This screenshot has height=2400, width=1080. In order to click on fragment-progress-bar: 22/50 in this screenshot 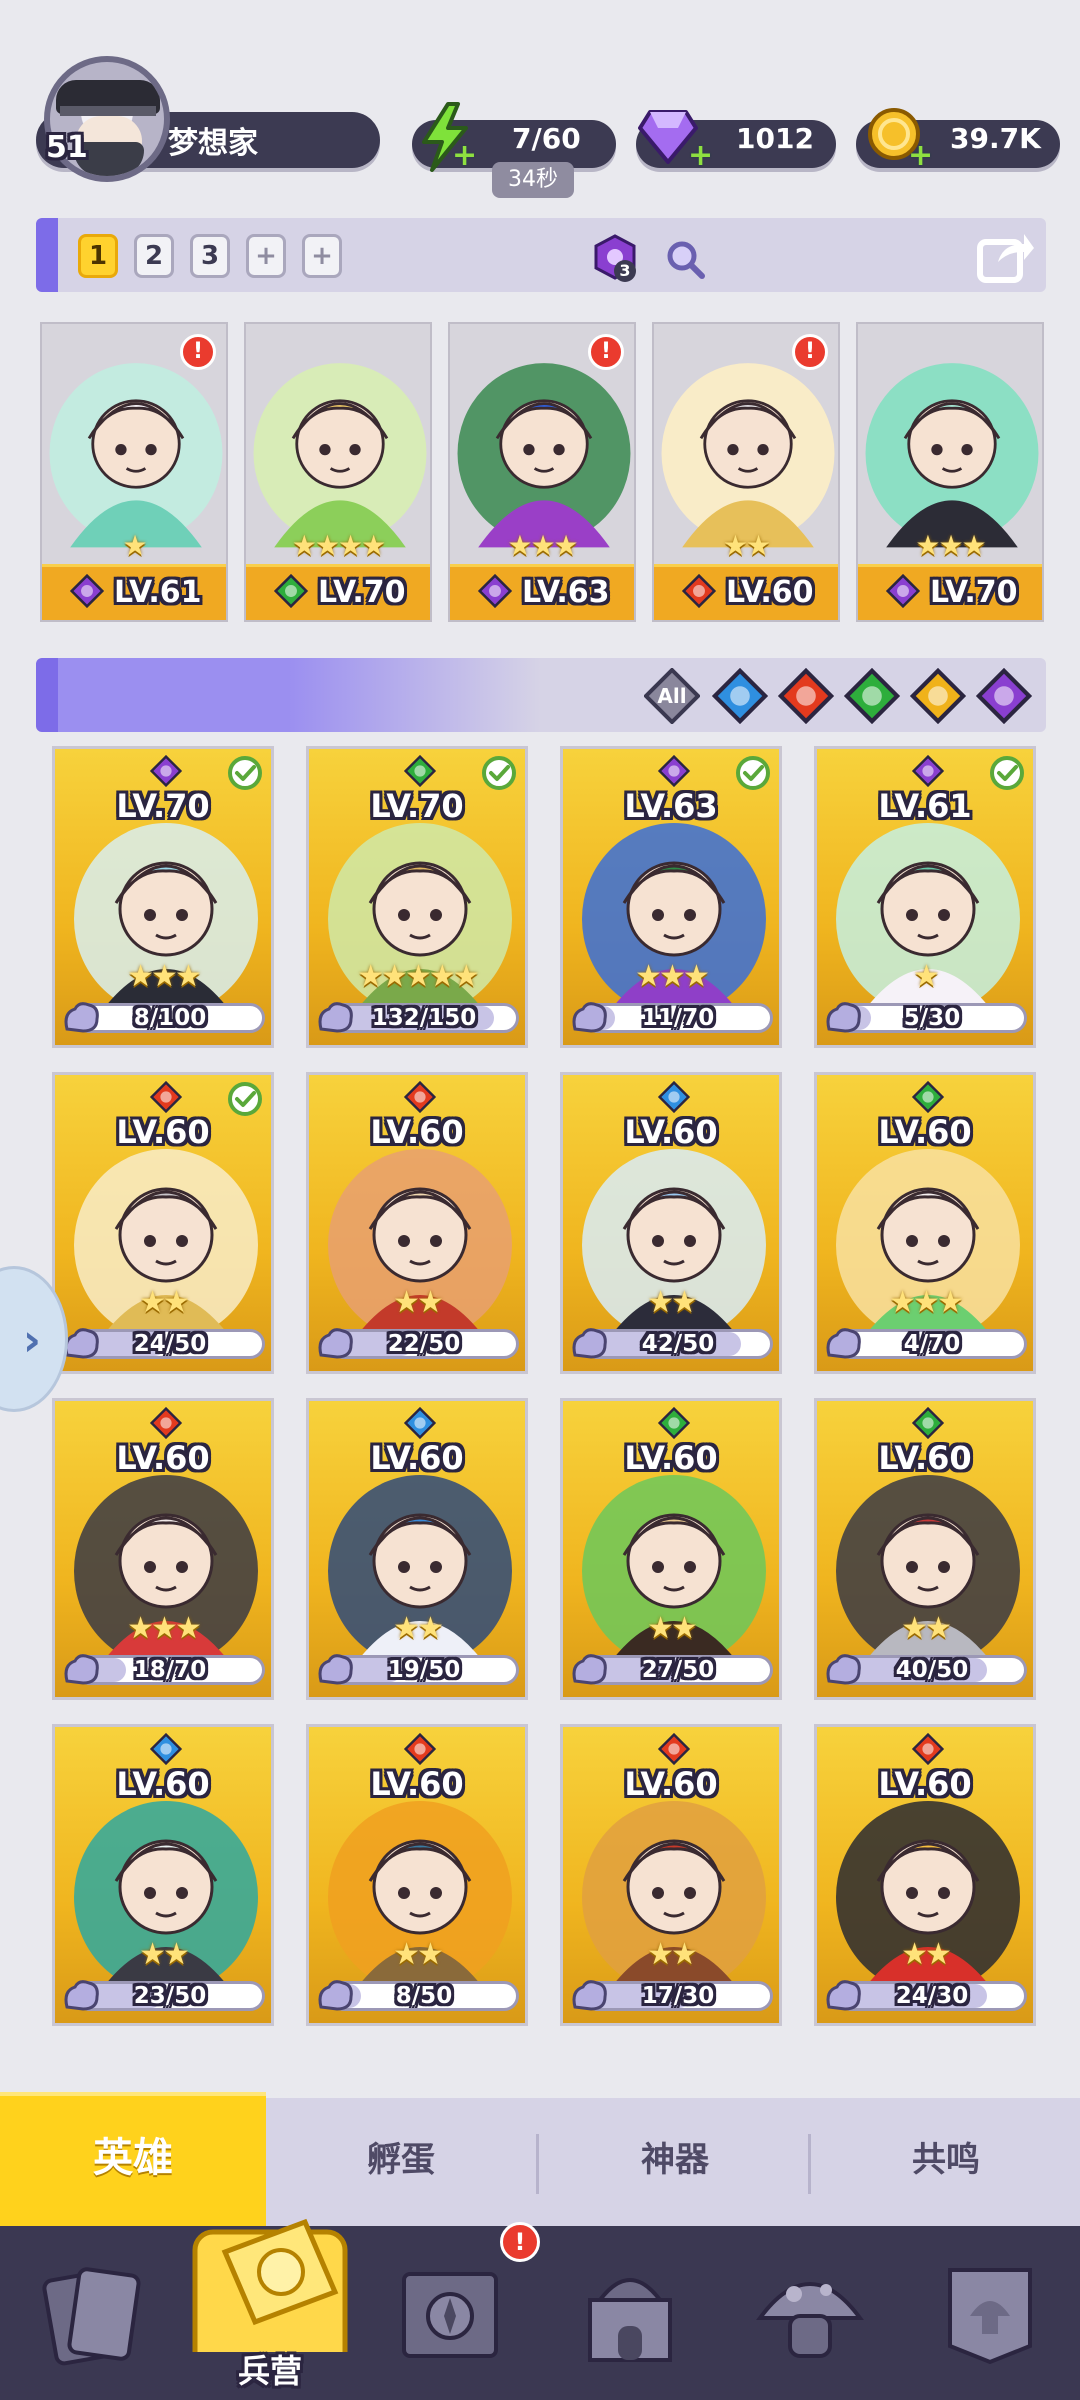, I will do `click(424, 1344)`.